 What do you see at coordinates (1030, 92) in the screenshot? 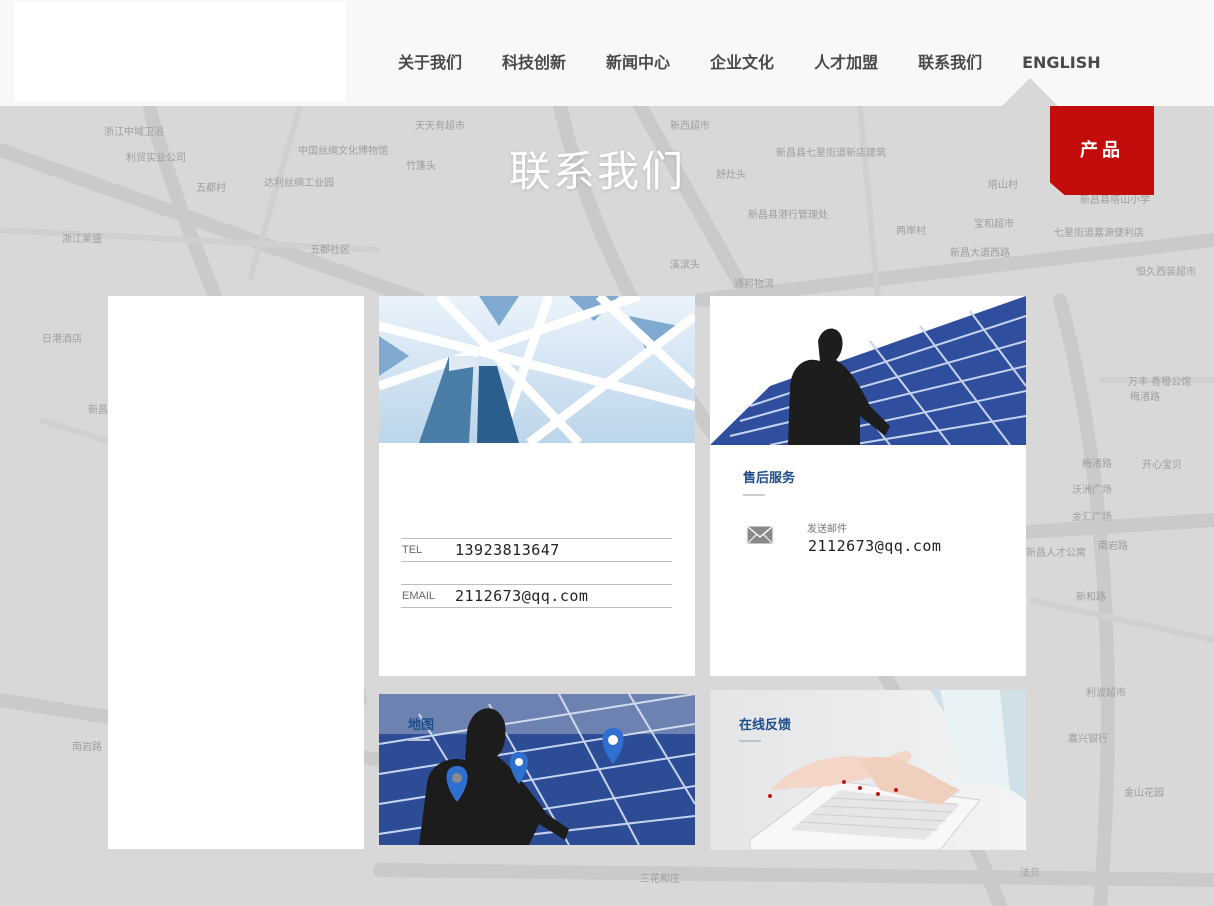
I see `nav-active-pointer` at bounding box center [1030, 92].